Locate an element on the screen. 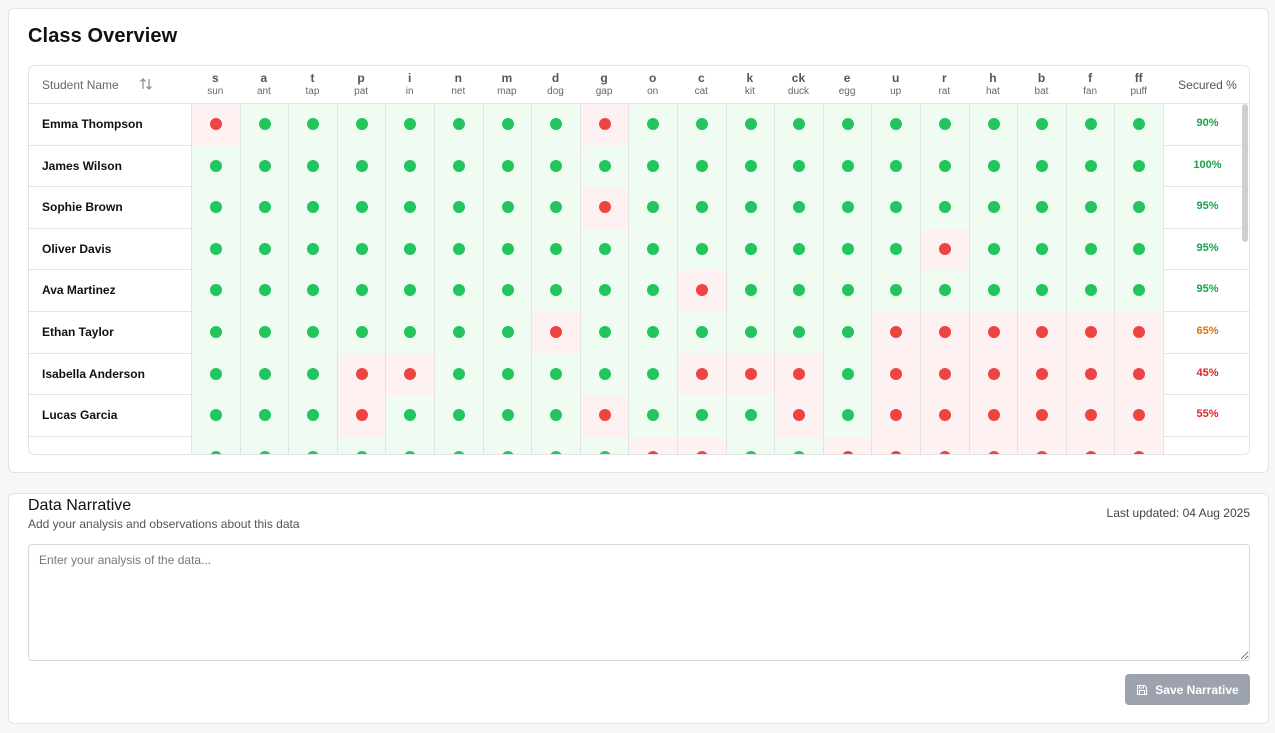  table-row: Lucas Garcia 55% is located at coordinates (639, 416).